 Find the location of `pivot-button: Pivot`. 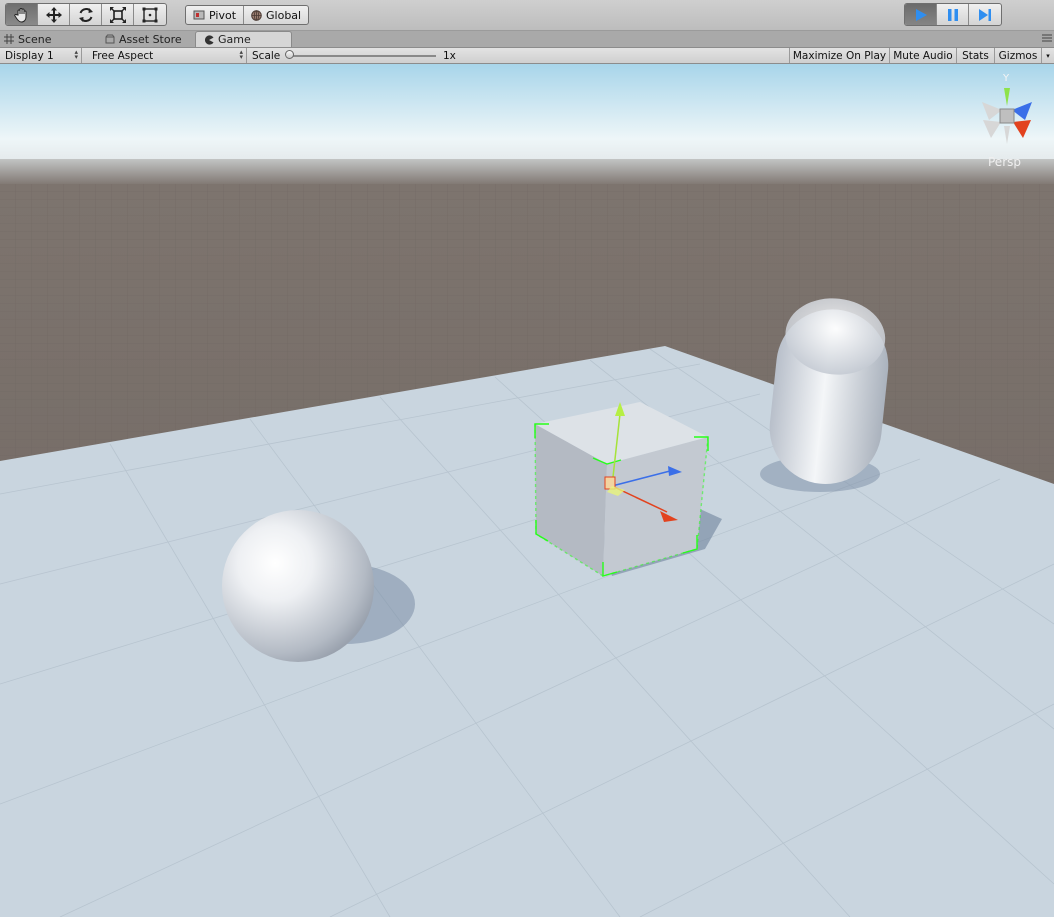

pivot-button: Pivot is located at coordinates (215, 15).